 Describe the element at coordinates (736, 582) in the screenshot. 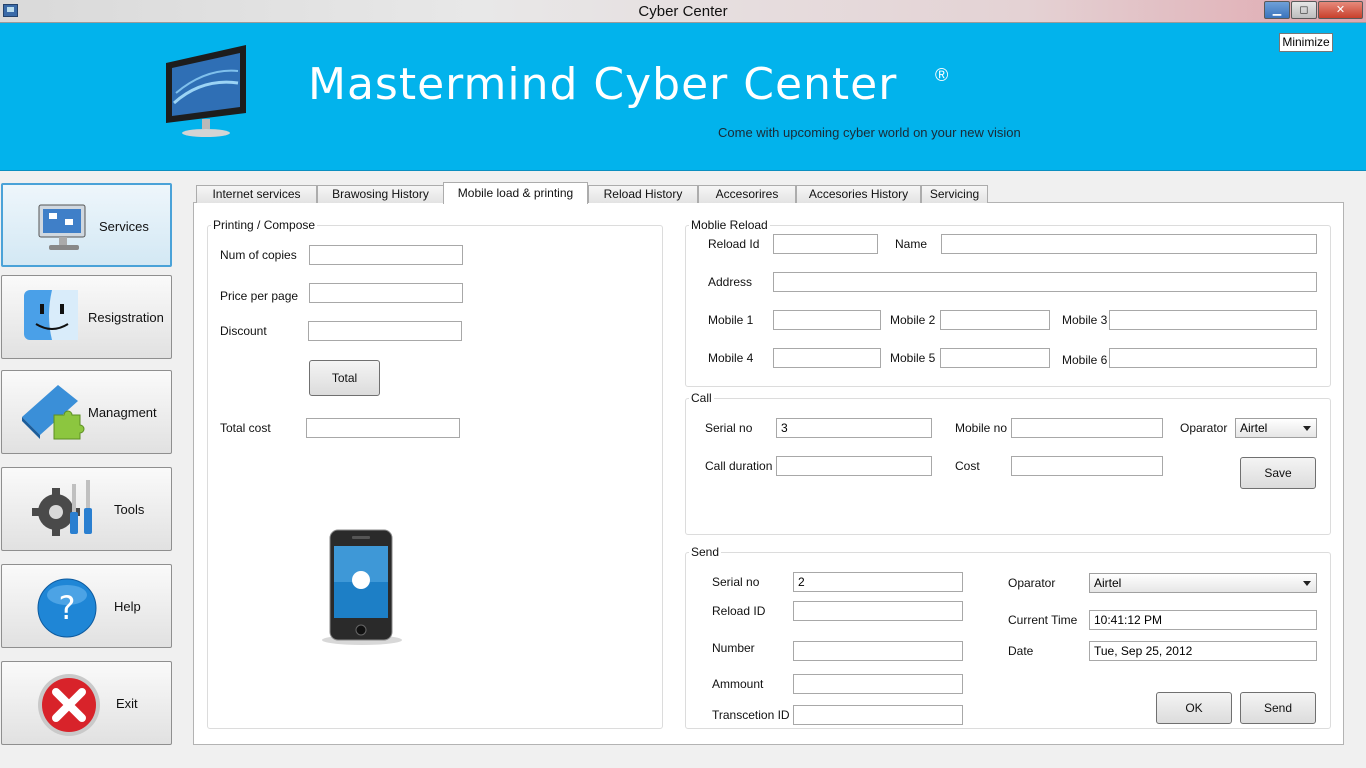

I see `send-serial-no-label: Serial no` at that location.